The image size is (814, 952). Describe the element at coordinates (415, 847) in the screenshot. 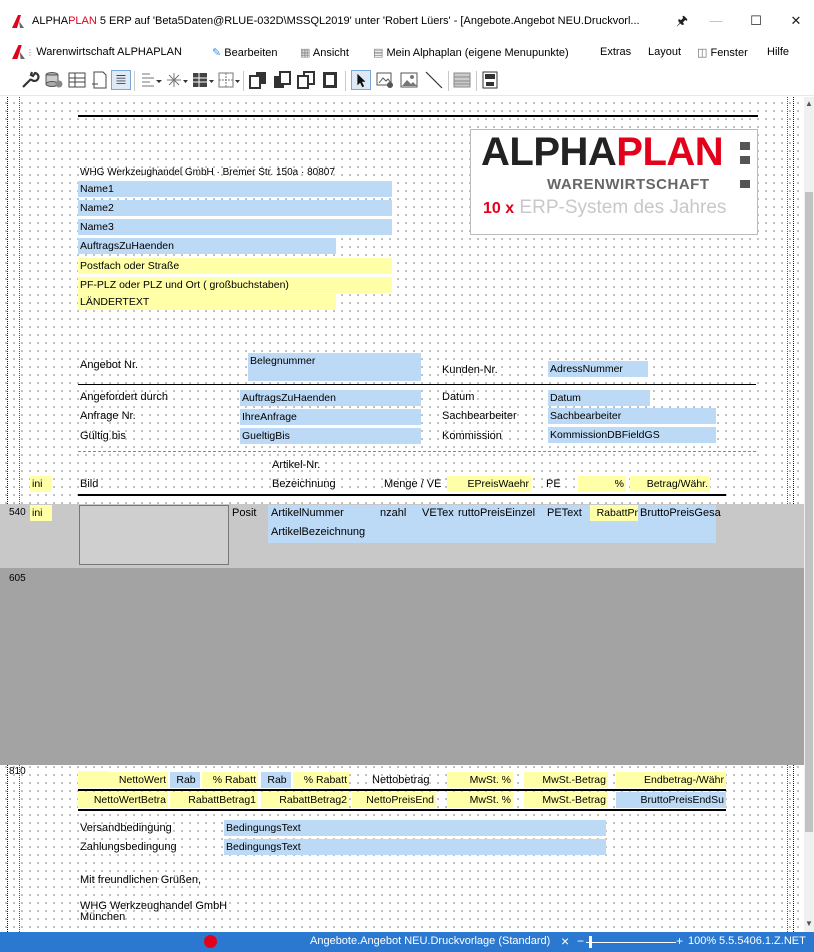

I see `field-zahlung: BedingungsText` at that location.